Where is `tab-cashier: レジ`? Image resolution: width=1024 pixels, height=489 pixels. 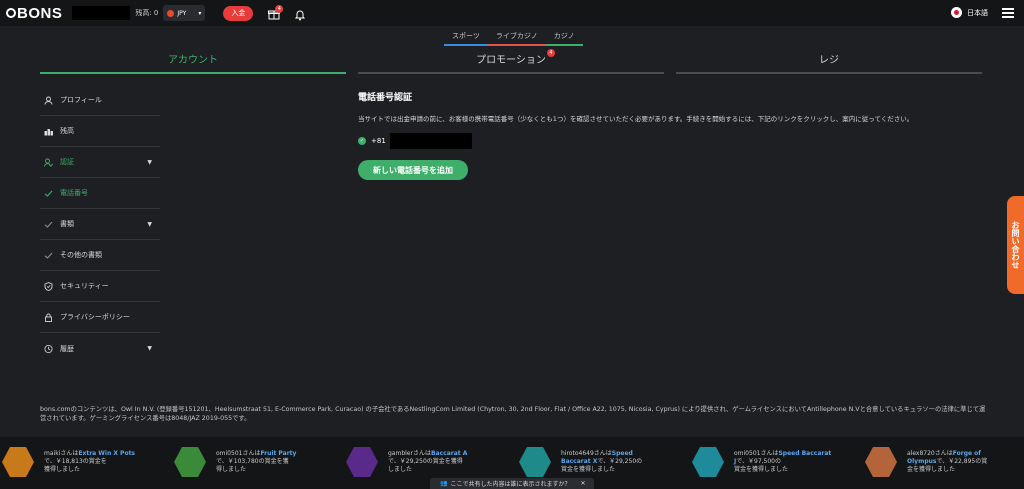
tab-cashier: レジ is located at coordinates (829, 61).